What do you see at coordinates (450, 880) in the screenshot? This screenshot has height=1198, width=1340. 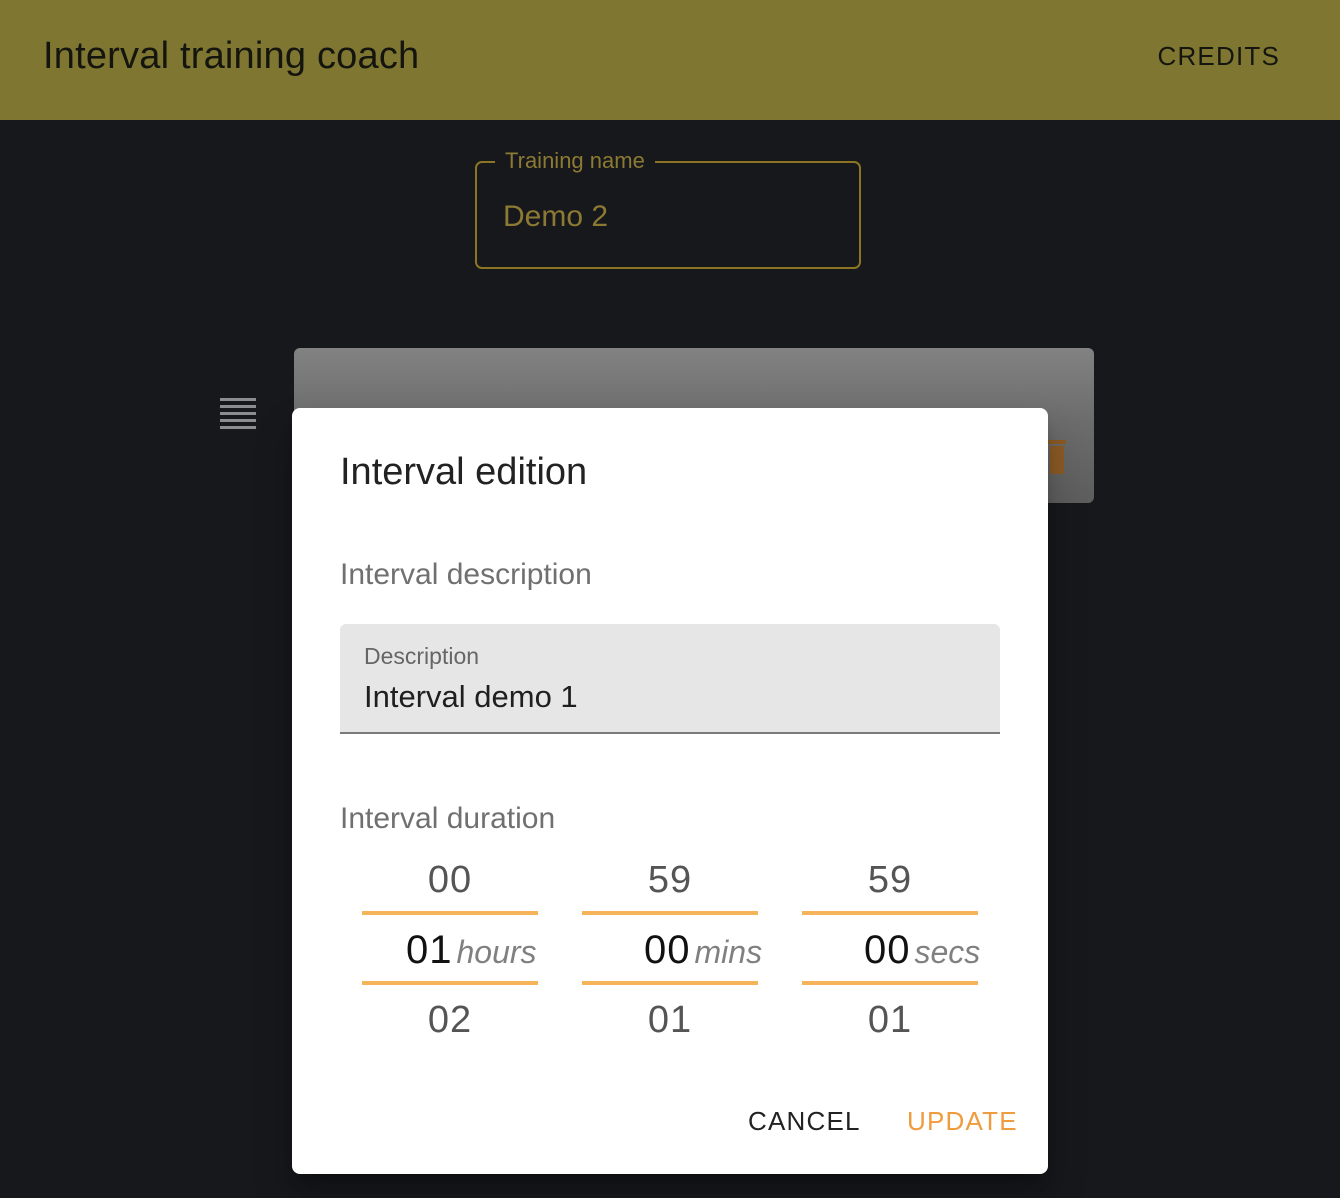 I see `hours-prev-value: 00` at bounding box center [450, 880].